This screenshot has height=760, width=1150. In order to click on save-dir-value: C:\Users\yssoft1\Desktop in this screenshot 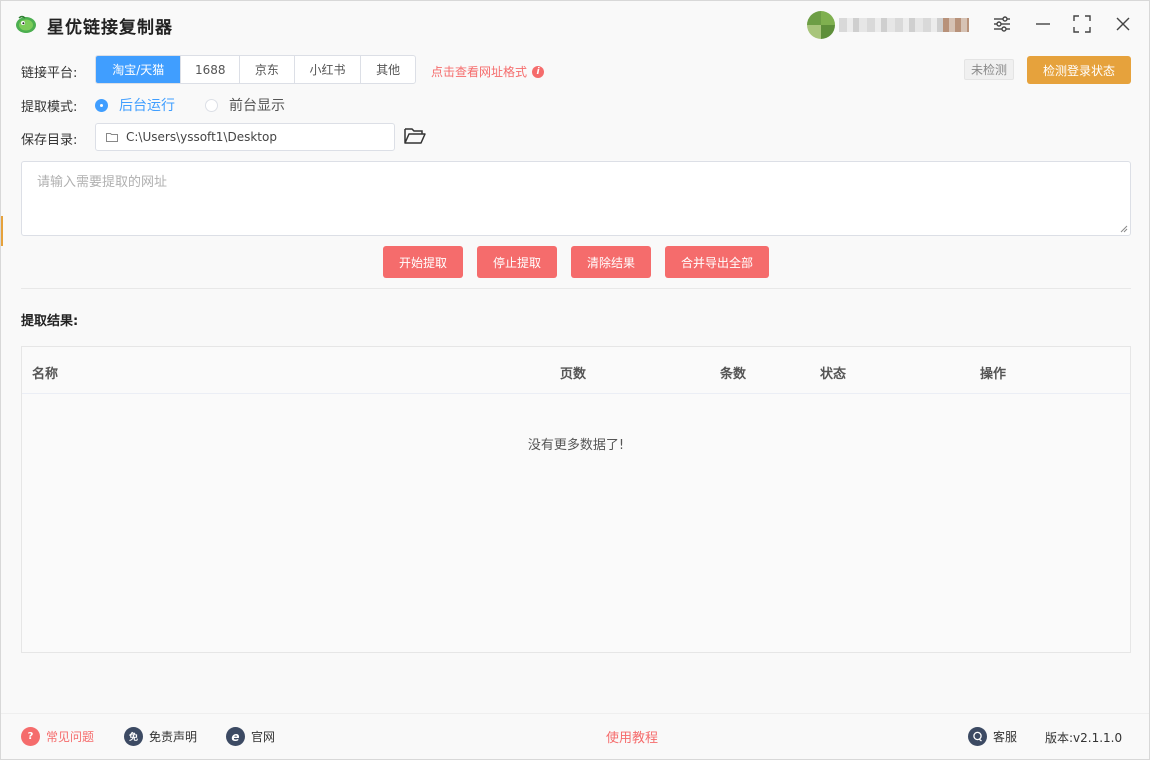, I will do `click(201, 137)`.